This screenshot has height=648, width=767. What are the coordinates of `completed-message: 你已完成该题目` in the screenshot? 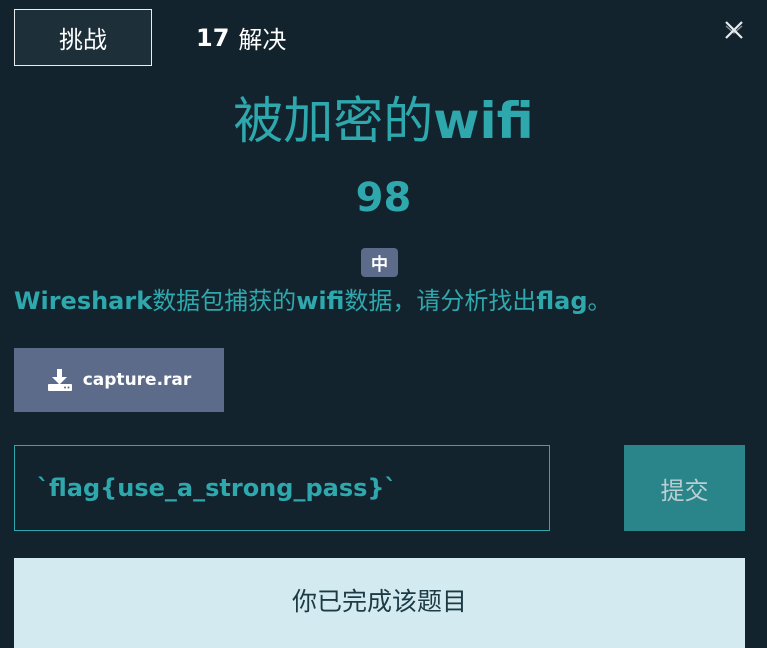 It's located at (379, 601).